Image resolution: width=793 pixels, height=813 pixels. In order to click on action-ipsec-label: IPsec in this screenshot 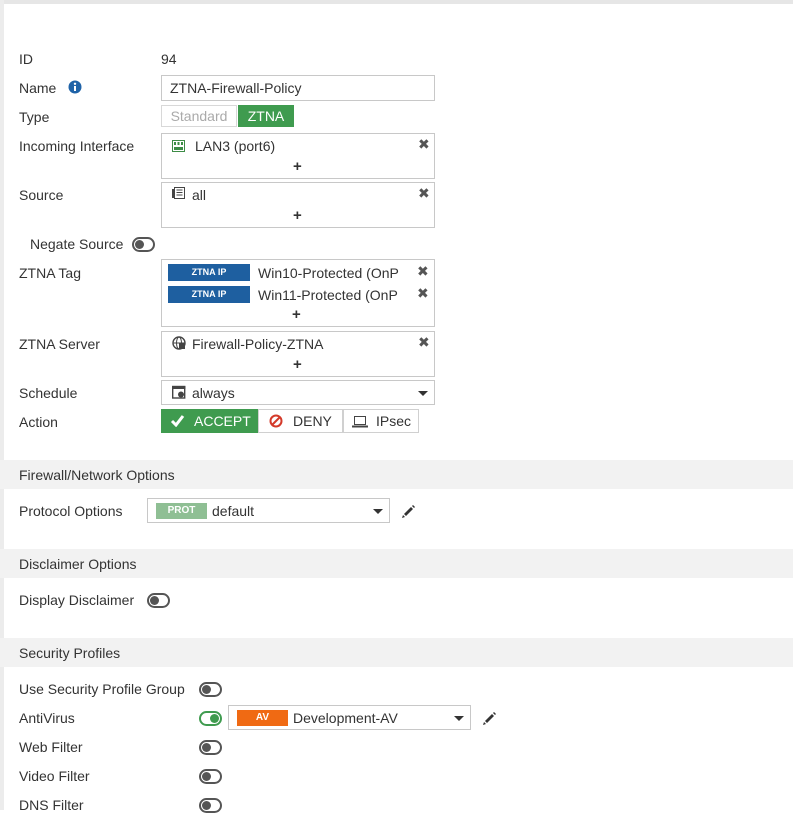, I will do `click(394, 421)`.